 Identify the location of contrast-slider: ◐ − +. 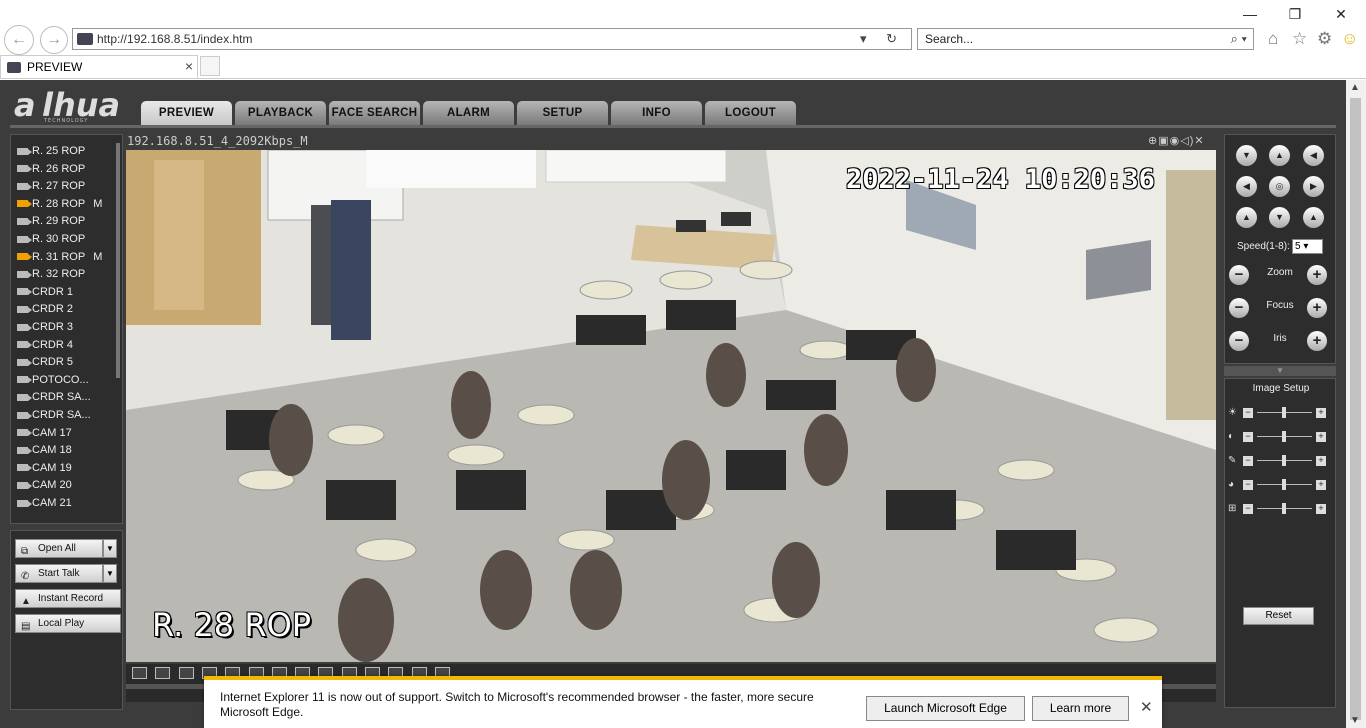
(1280, 437).